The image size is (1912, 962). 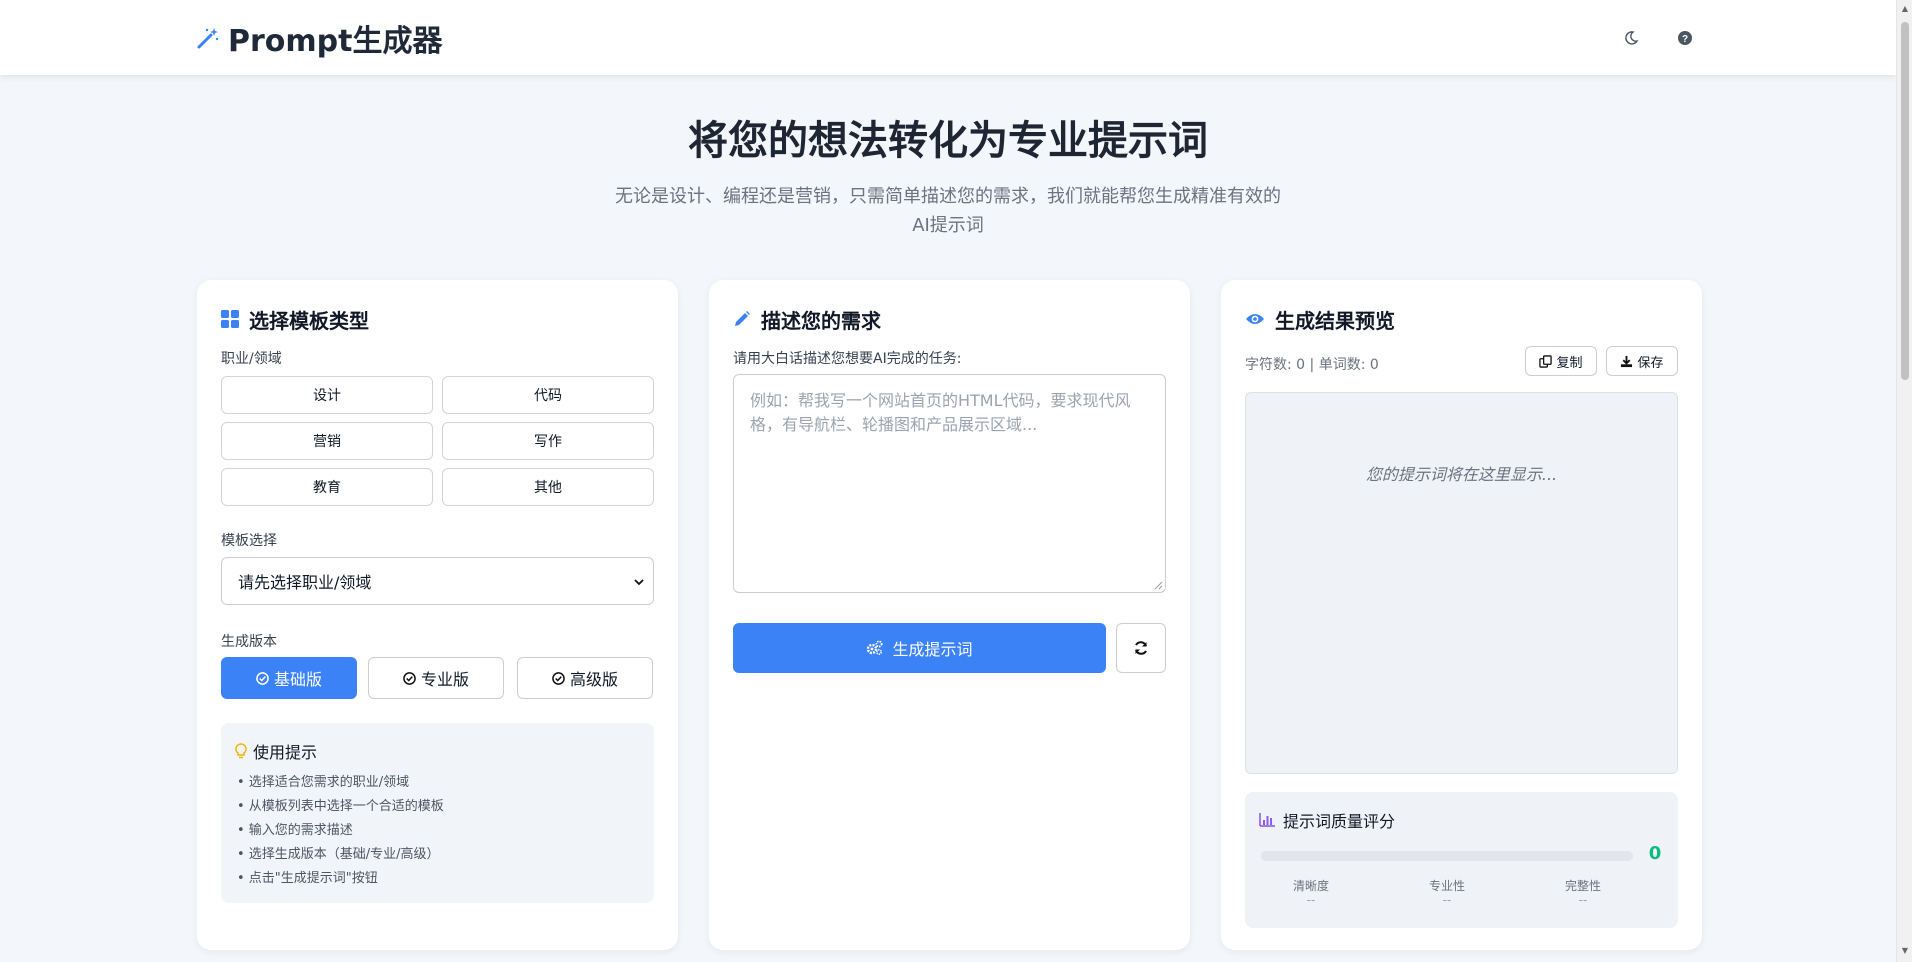 What do you see at coordinates (548, 441) in the screenshot?
I see `domain-chip-writing: 写作` at bounding box center [548, 441].